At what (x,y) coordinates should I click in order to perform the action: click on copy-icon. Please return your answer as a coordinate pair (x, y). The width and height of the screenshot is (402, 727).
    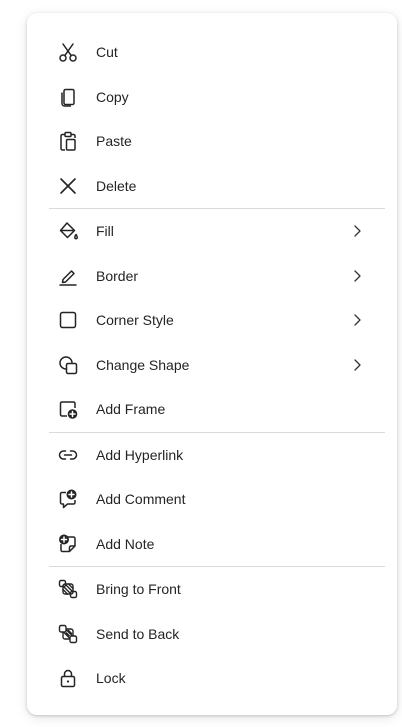
    Looking at the image, I should click on (68, 97).